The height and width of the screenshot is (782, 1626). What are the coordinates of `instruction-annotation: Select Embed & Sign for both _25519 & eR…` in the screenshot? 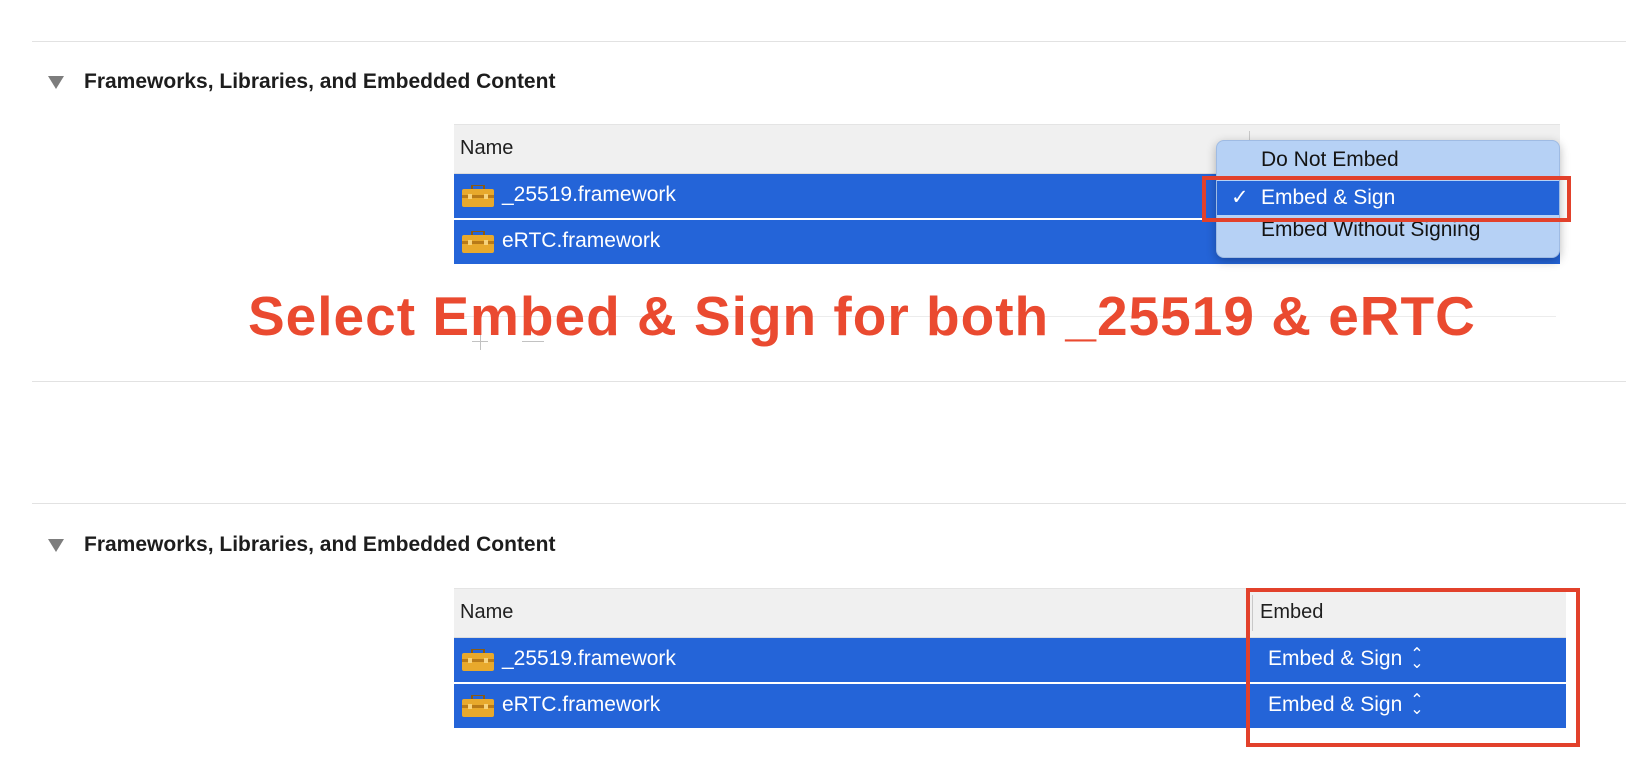 It's located at (862, 316).